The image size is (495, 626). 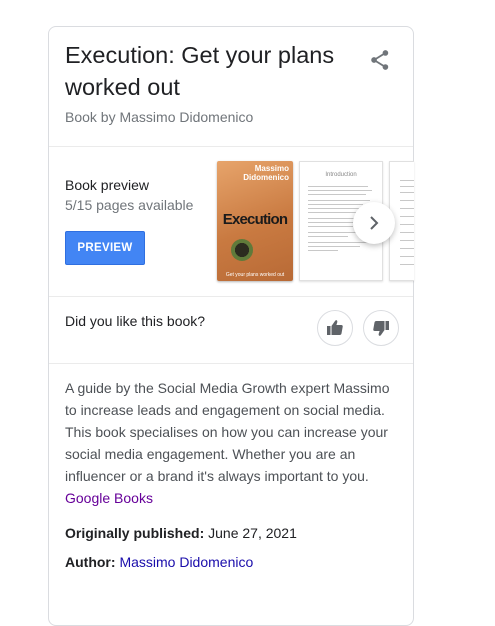 I want to click on thumbs-up-icon, so click(x=335, y=327).